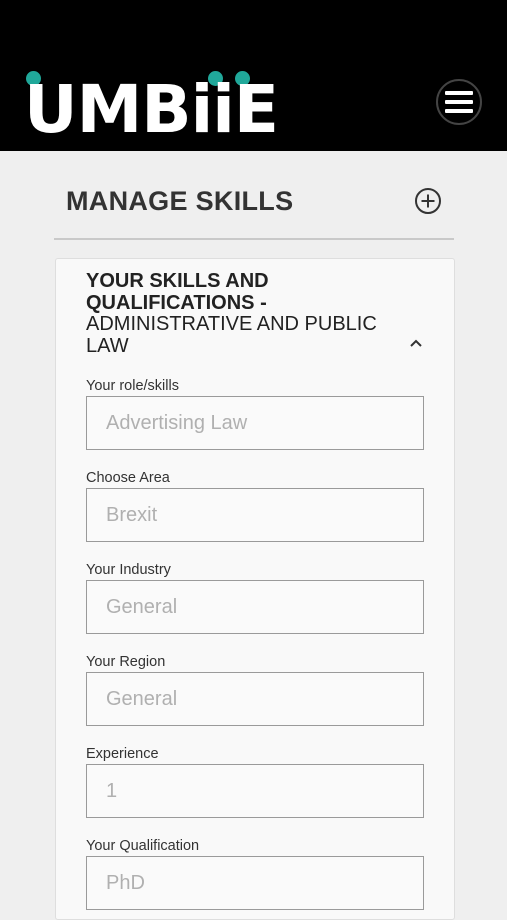 The width and height of the screenshot is (507, 920). I want to click on region-field: Your Region, so click(255, 689).